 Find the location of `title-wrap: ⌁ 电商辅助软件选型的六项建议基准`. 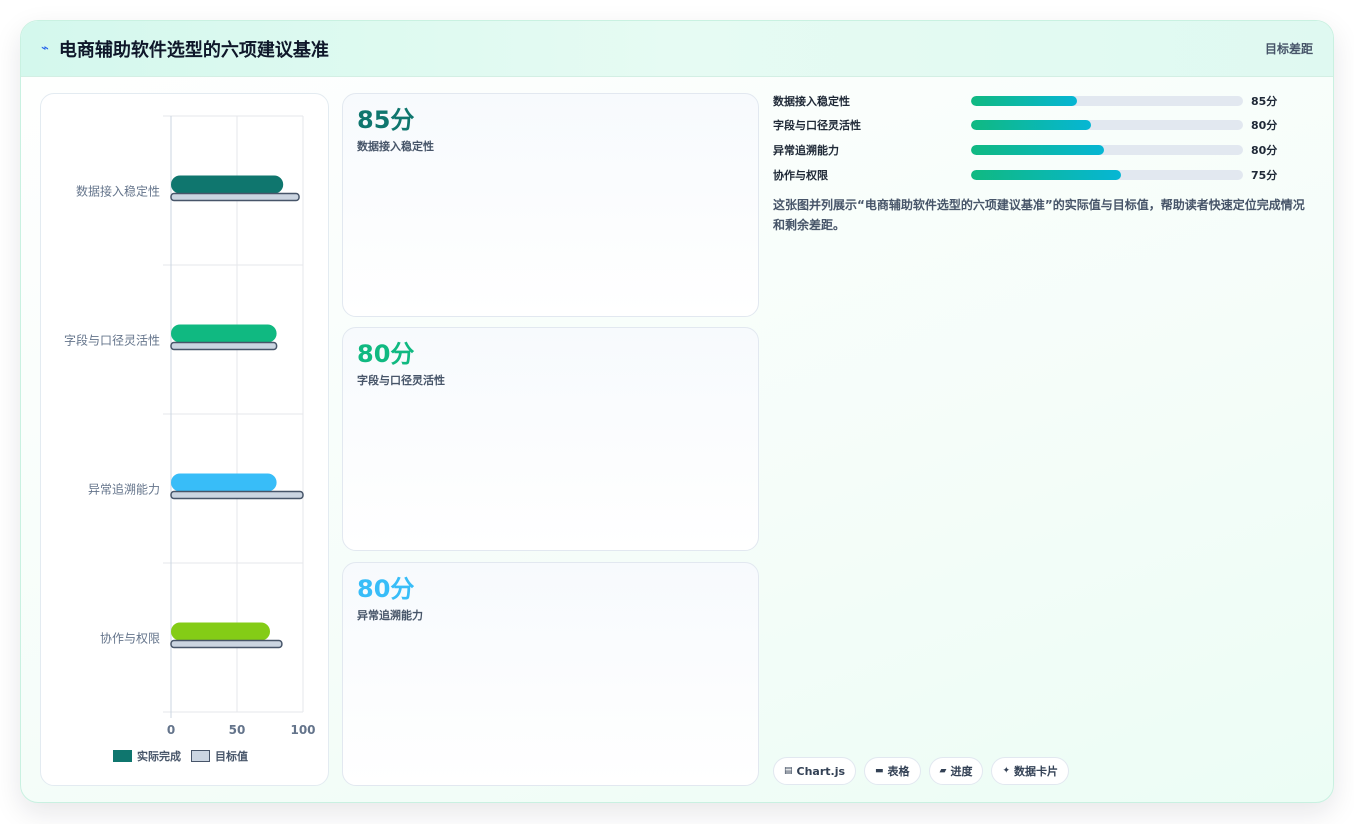

title-wrap: ⌁ 电商辅助软件选型的六项建议基准 is located at coordinates (185, 49).